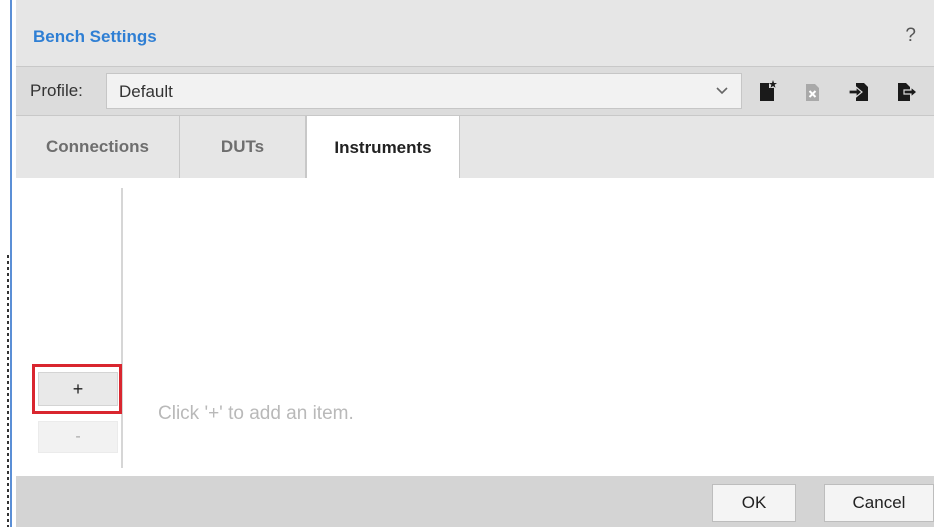 This screenshot has width=934, height=527. I want to click on export-profile-icon, so click(907, 92).